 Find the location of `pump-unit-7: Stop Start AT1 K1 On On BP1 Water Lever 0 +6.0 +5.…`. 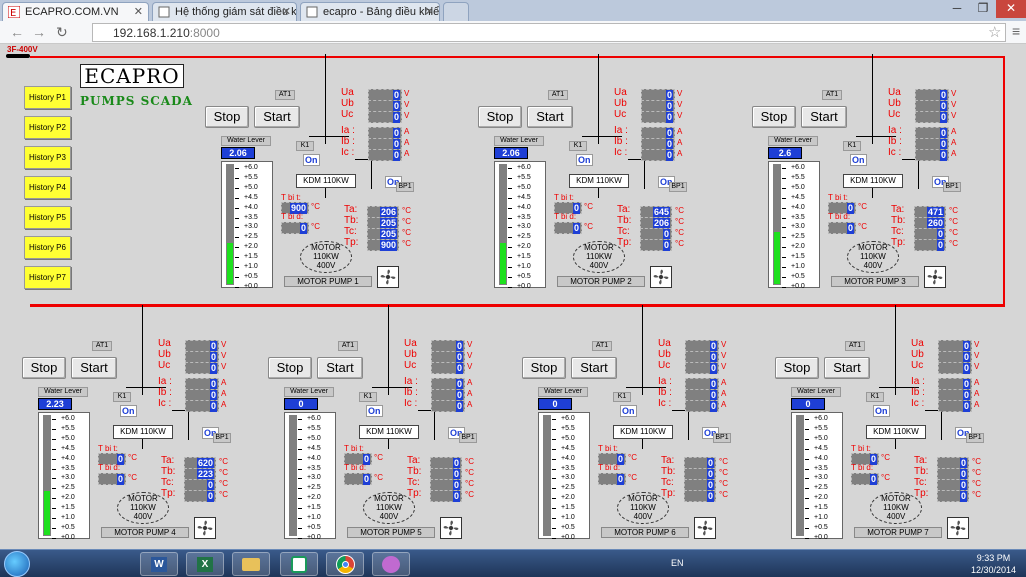

pump-unit-7: Stop Start AT1 K1 On On BP1 Water Lever 0 +6.0 +5.… is located at coordinates (880, 426).